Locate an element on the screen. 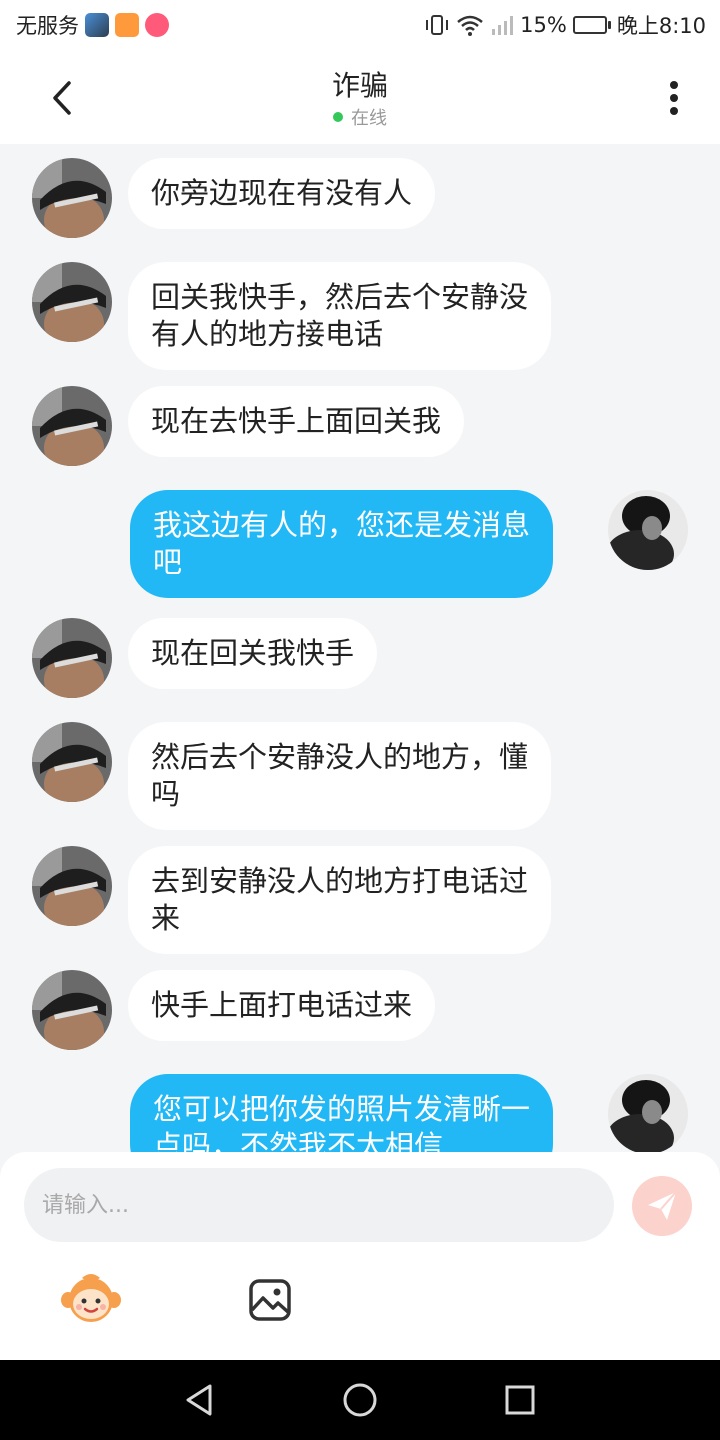 The height and width of the screenshot is (1440, 720). incoming-message-bubble: 你旁边现在有没有人 is located at coordinates (282, 193).